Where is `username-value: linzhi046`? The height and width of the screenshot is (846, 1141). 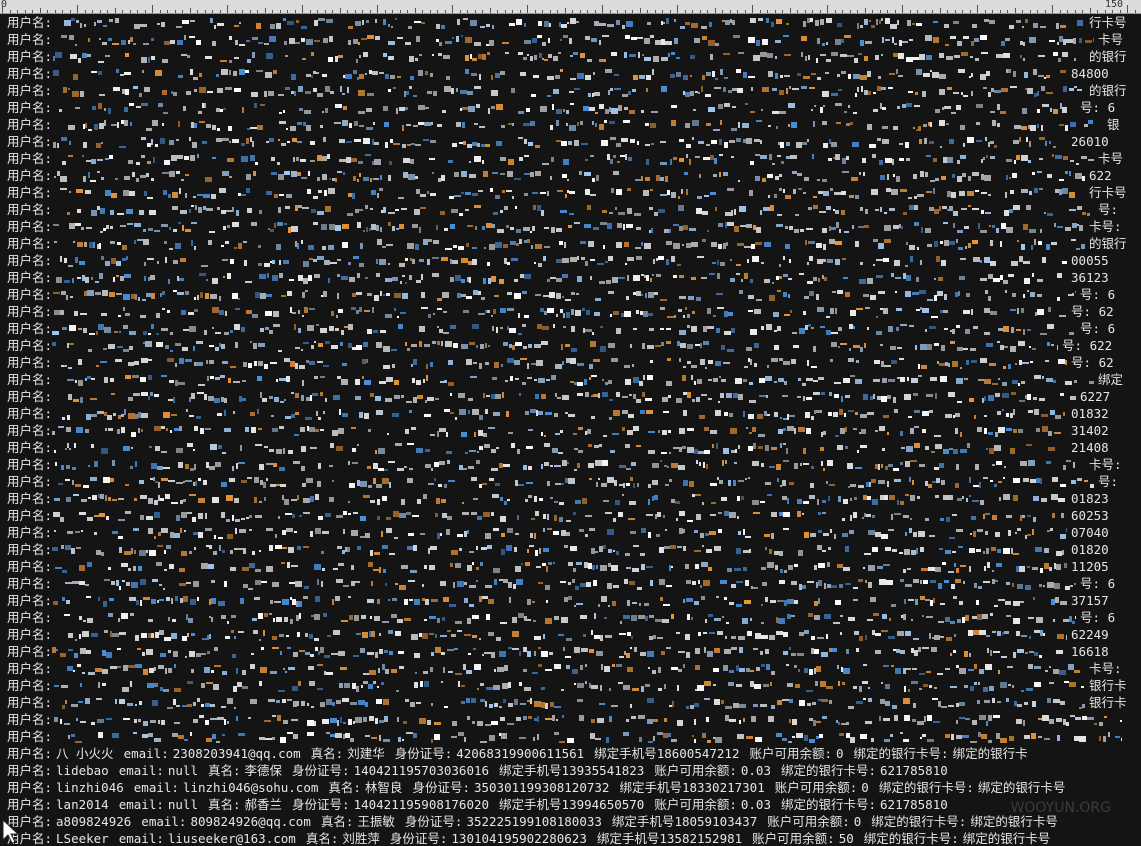 username-value: linzhi046 is located at coordinates (90, 787).